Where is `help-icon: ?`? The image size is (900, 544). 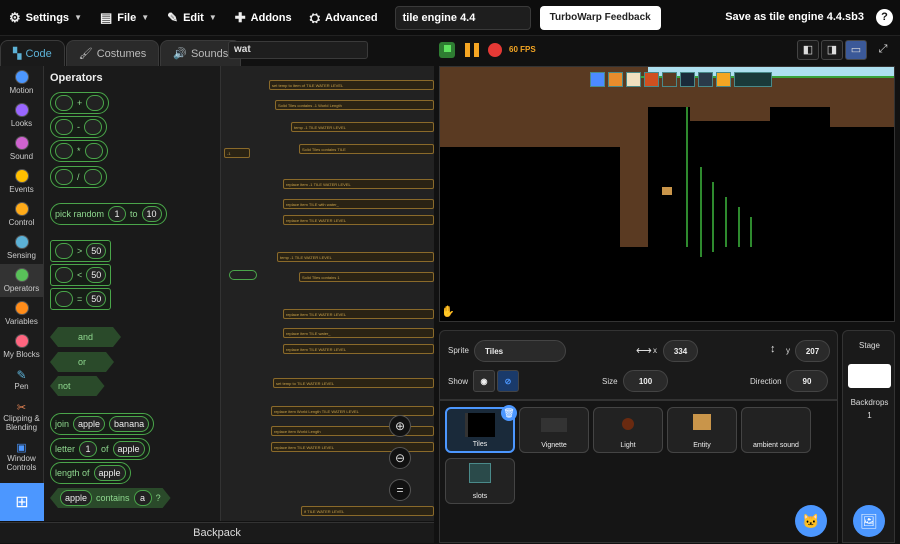
help-icon: ? is located at coordinates (884, 17).